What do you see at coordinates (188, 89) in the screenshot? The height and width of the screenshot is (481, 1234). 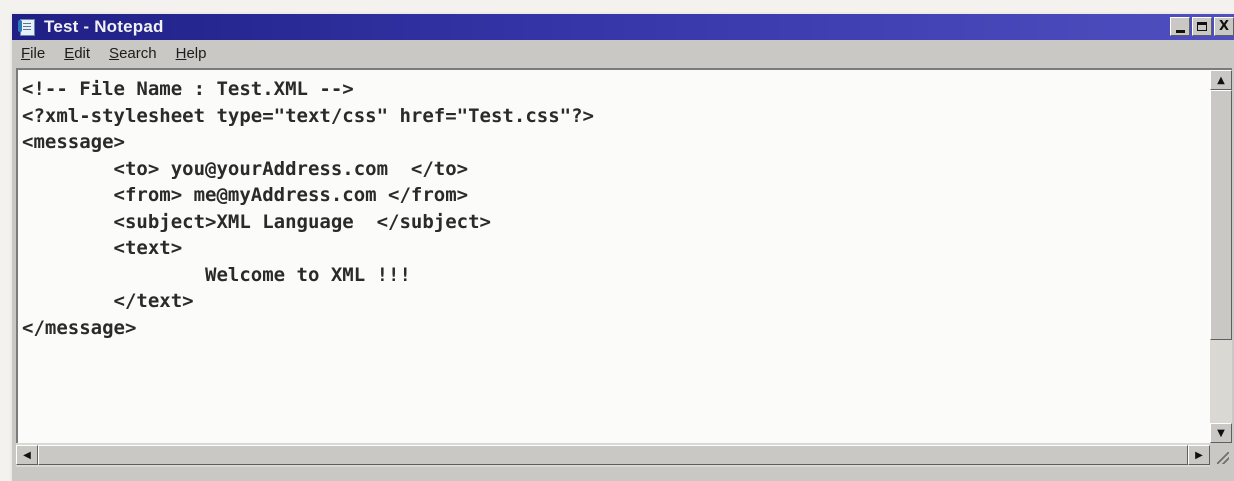 I see `code-line: <!-- File Name : Test.XML -->` at bounding box center [188, 89].